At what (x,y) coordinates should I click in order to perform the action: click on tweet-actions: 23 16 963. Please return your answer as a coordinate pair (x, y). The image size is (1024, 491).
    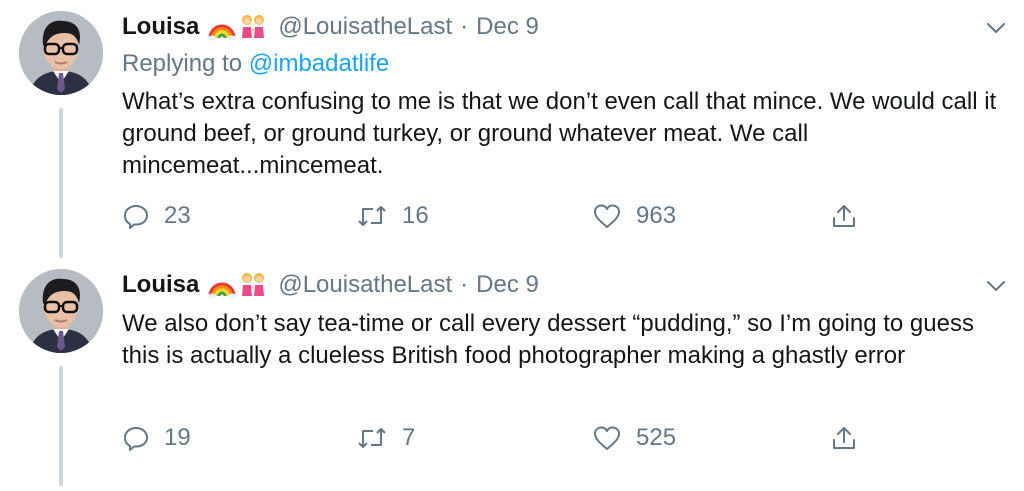
    Looking at the image, I should click on (502, 216).